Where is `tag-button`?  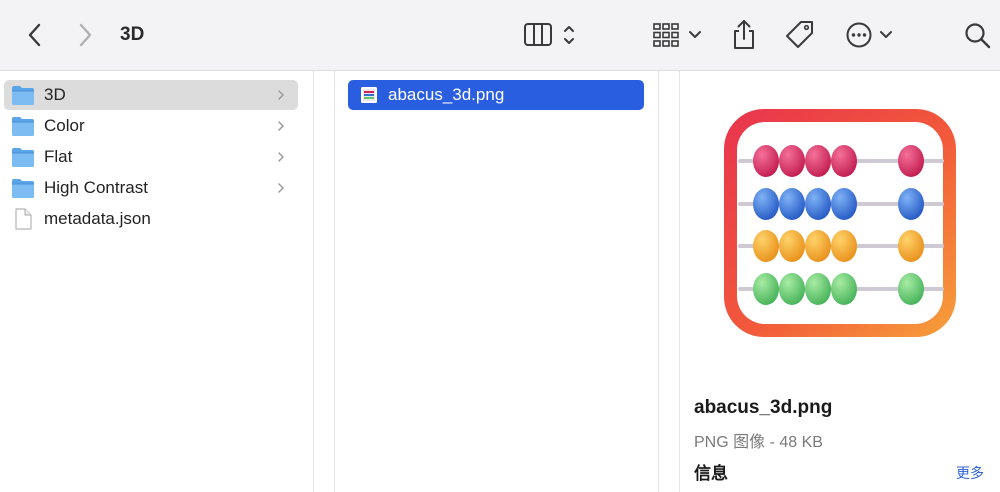 tag-button is located at coordinates (800, 35).